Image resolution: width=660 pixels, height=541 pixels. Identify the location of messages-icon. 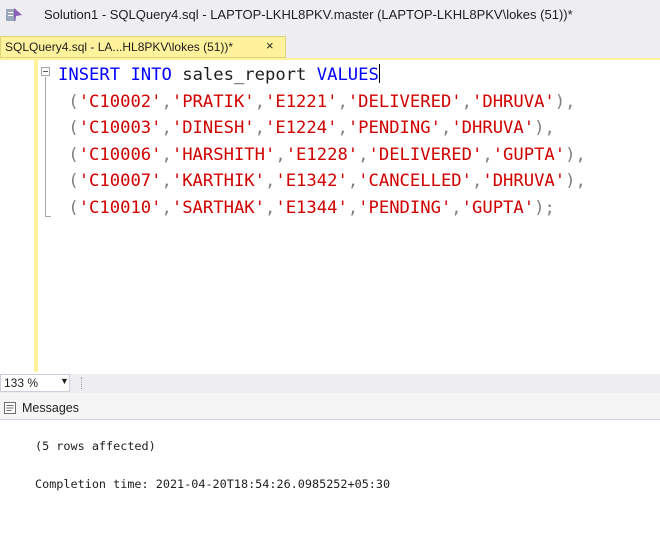
(10, 408).